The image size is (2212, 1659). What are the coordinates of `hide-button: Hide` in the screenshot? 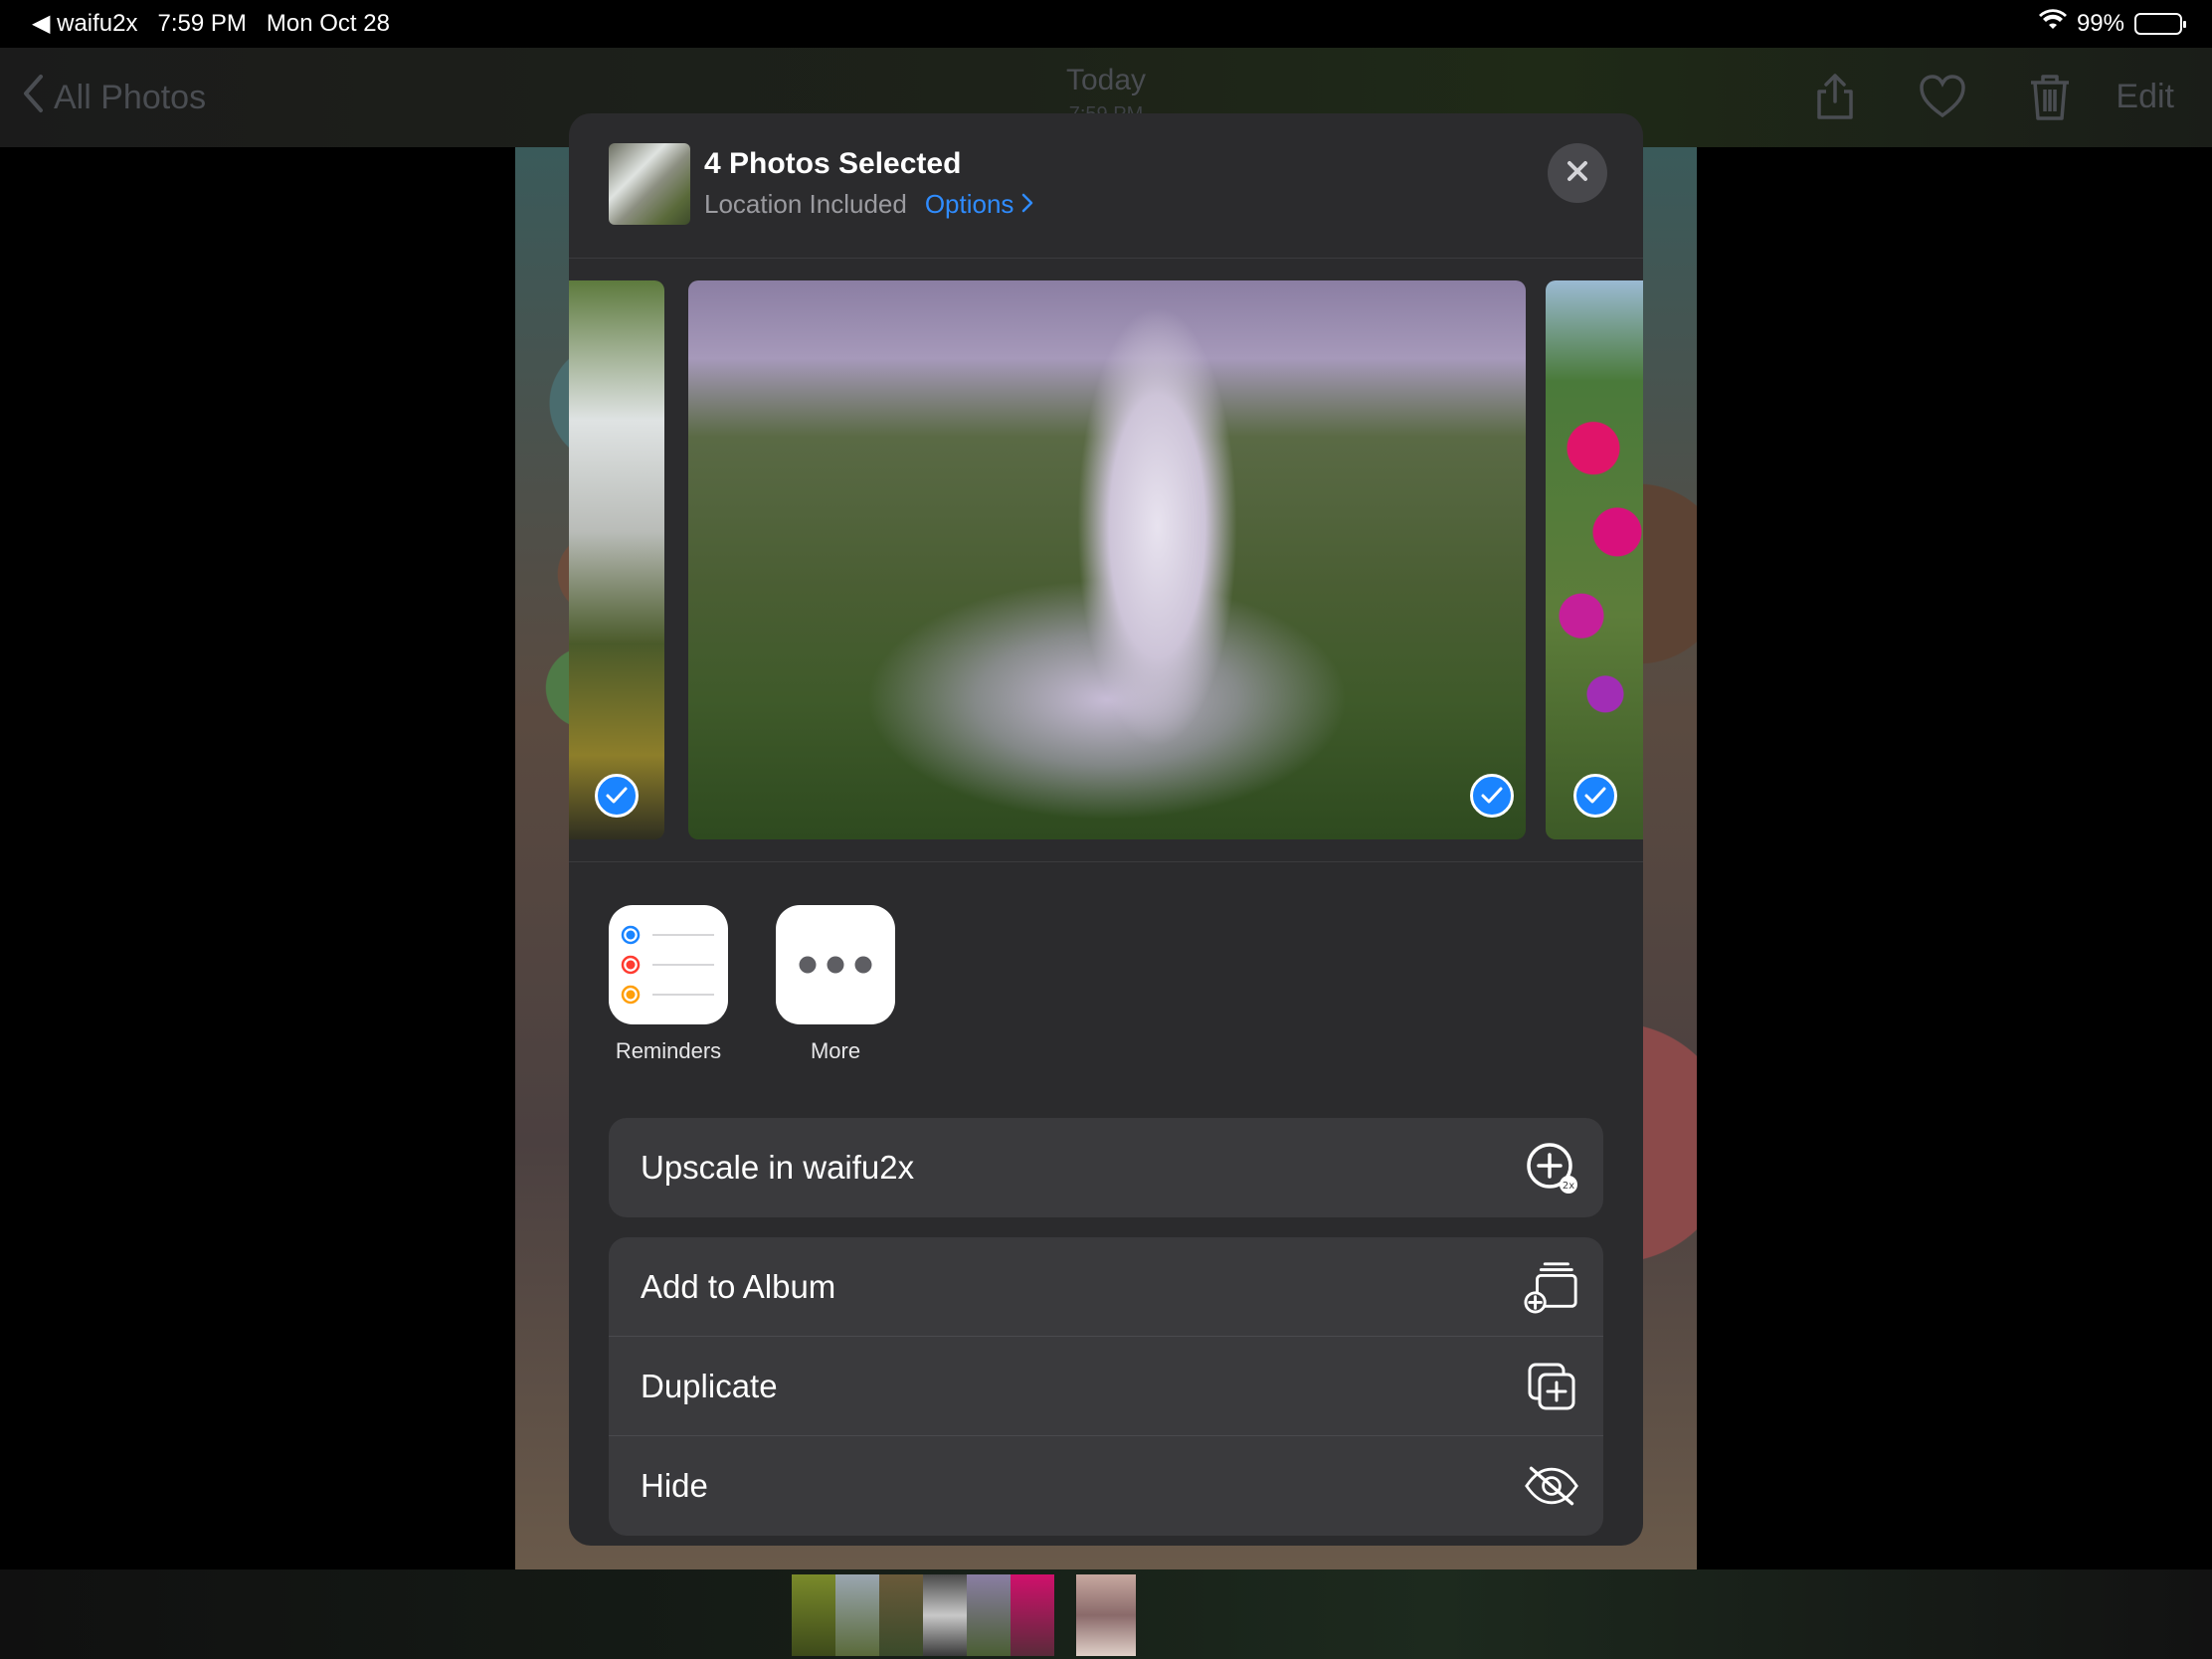 It's located at (1106, 1486).